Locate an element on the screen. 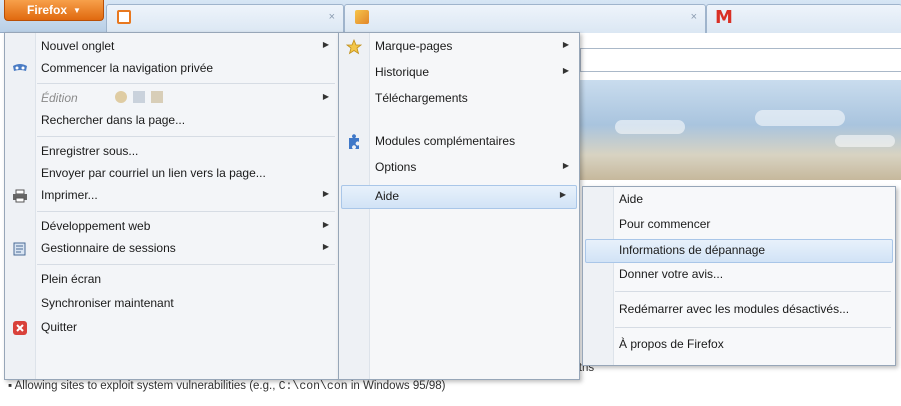  address-bar is located at coordinates (740, 60).